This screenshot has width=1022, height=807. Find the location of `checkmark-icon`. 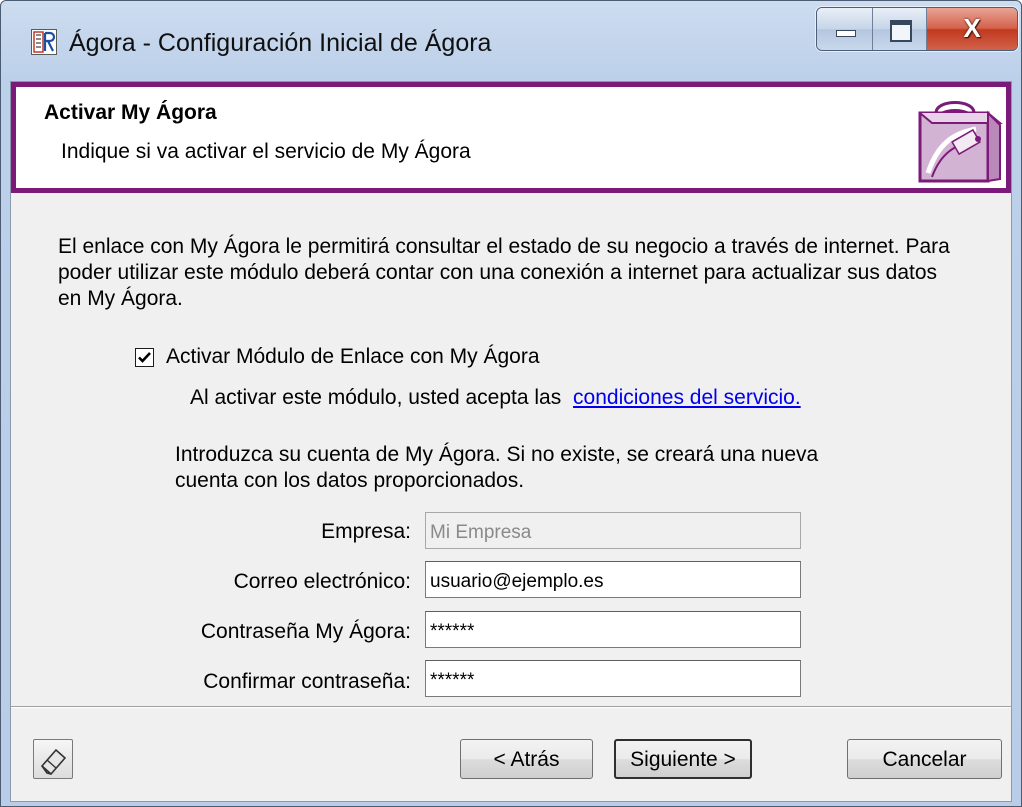

checkmark-icon is located at coordinates (144, 357).